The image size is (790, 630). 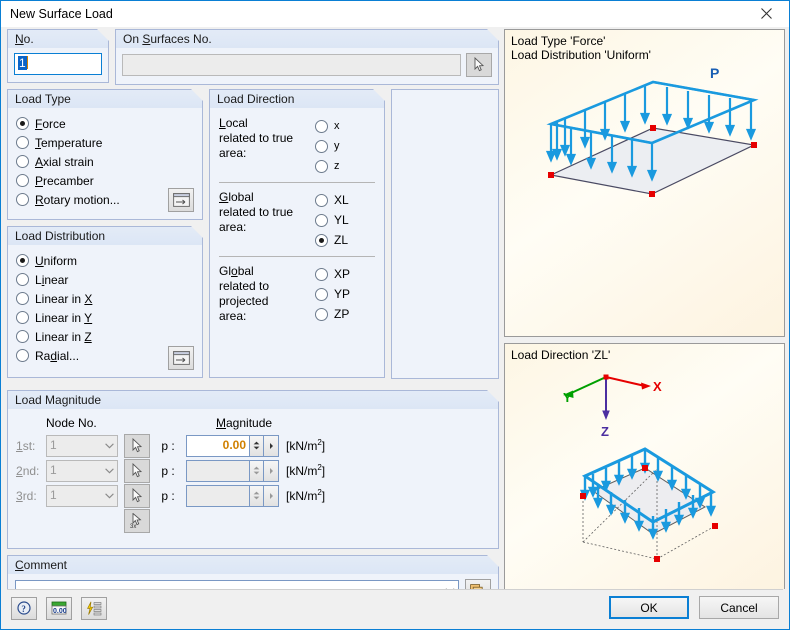 What do you see at coordinates (714, 73) in the screenshot?
I see `load-symbol-p: P` at bounding box center [714, 73].